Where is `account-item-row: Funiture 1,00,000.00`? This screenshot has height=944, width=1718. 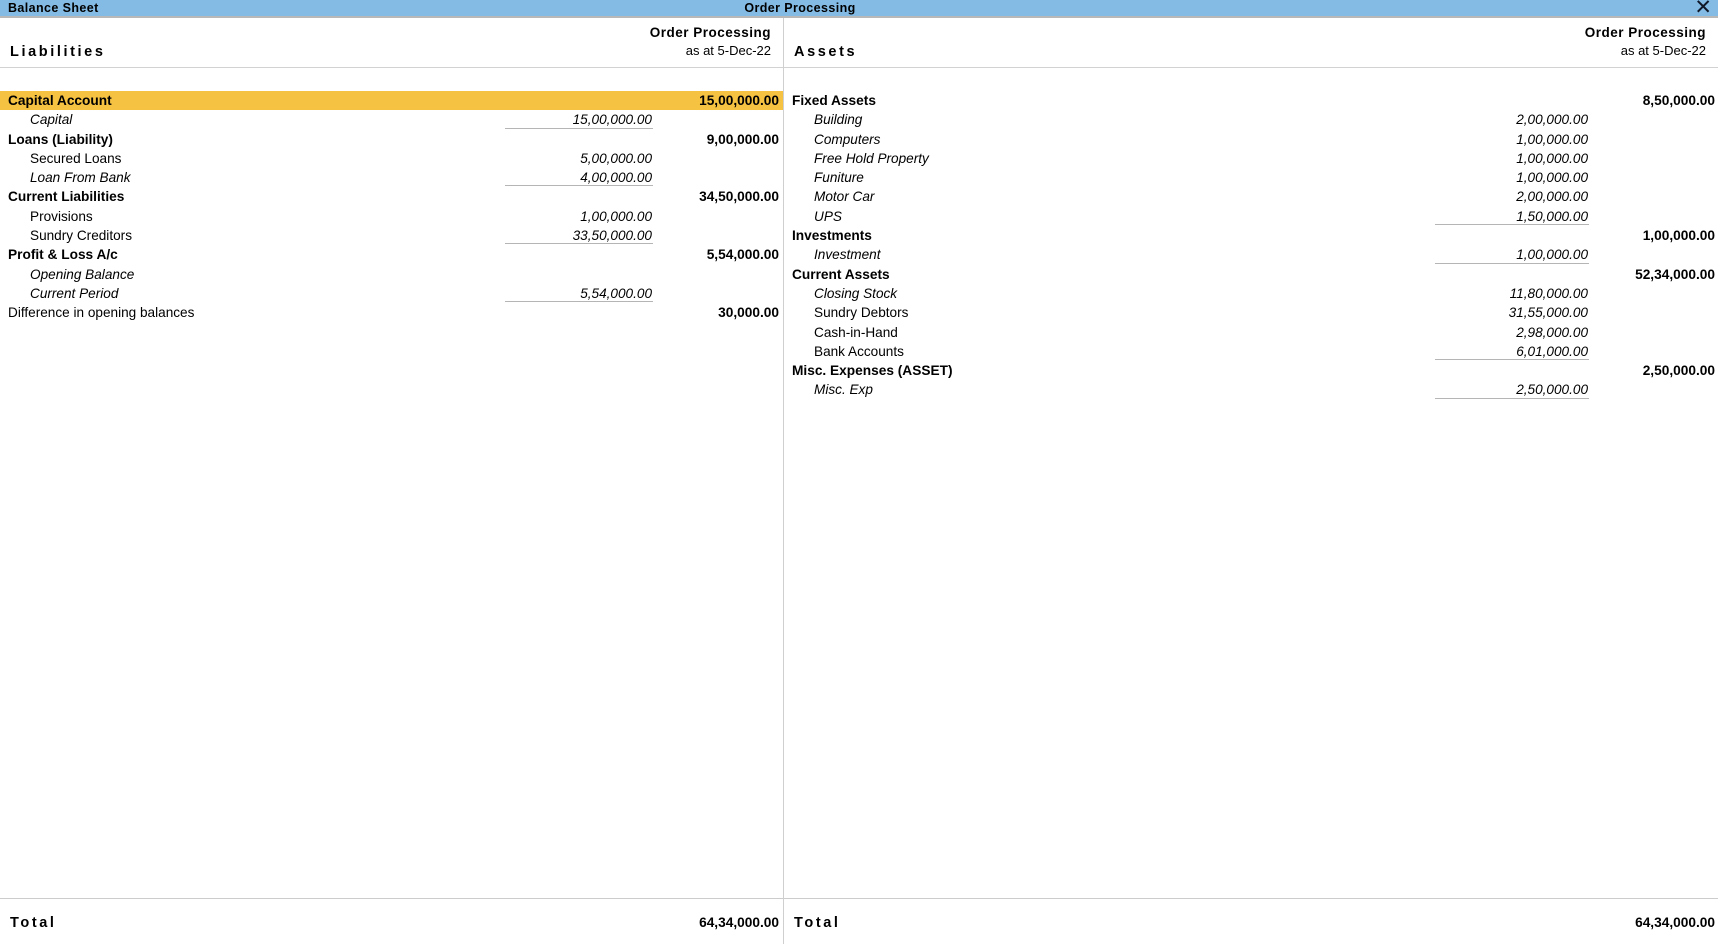 account-item-row: Funiture 1,00,000.00 is located at coordinates (1251, 177).